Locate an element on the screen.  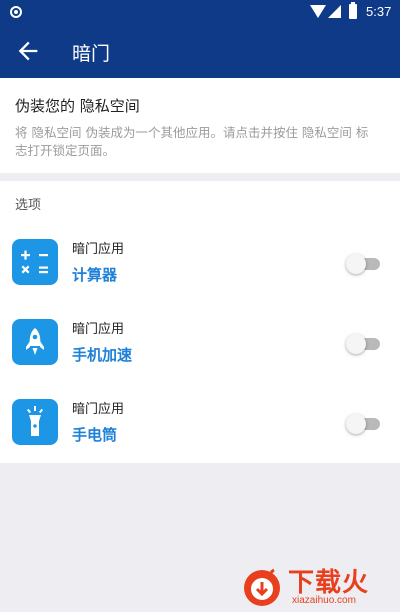
wifi-icon is located at coordinates (318, 11).